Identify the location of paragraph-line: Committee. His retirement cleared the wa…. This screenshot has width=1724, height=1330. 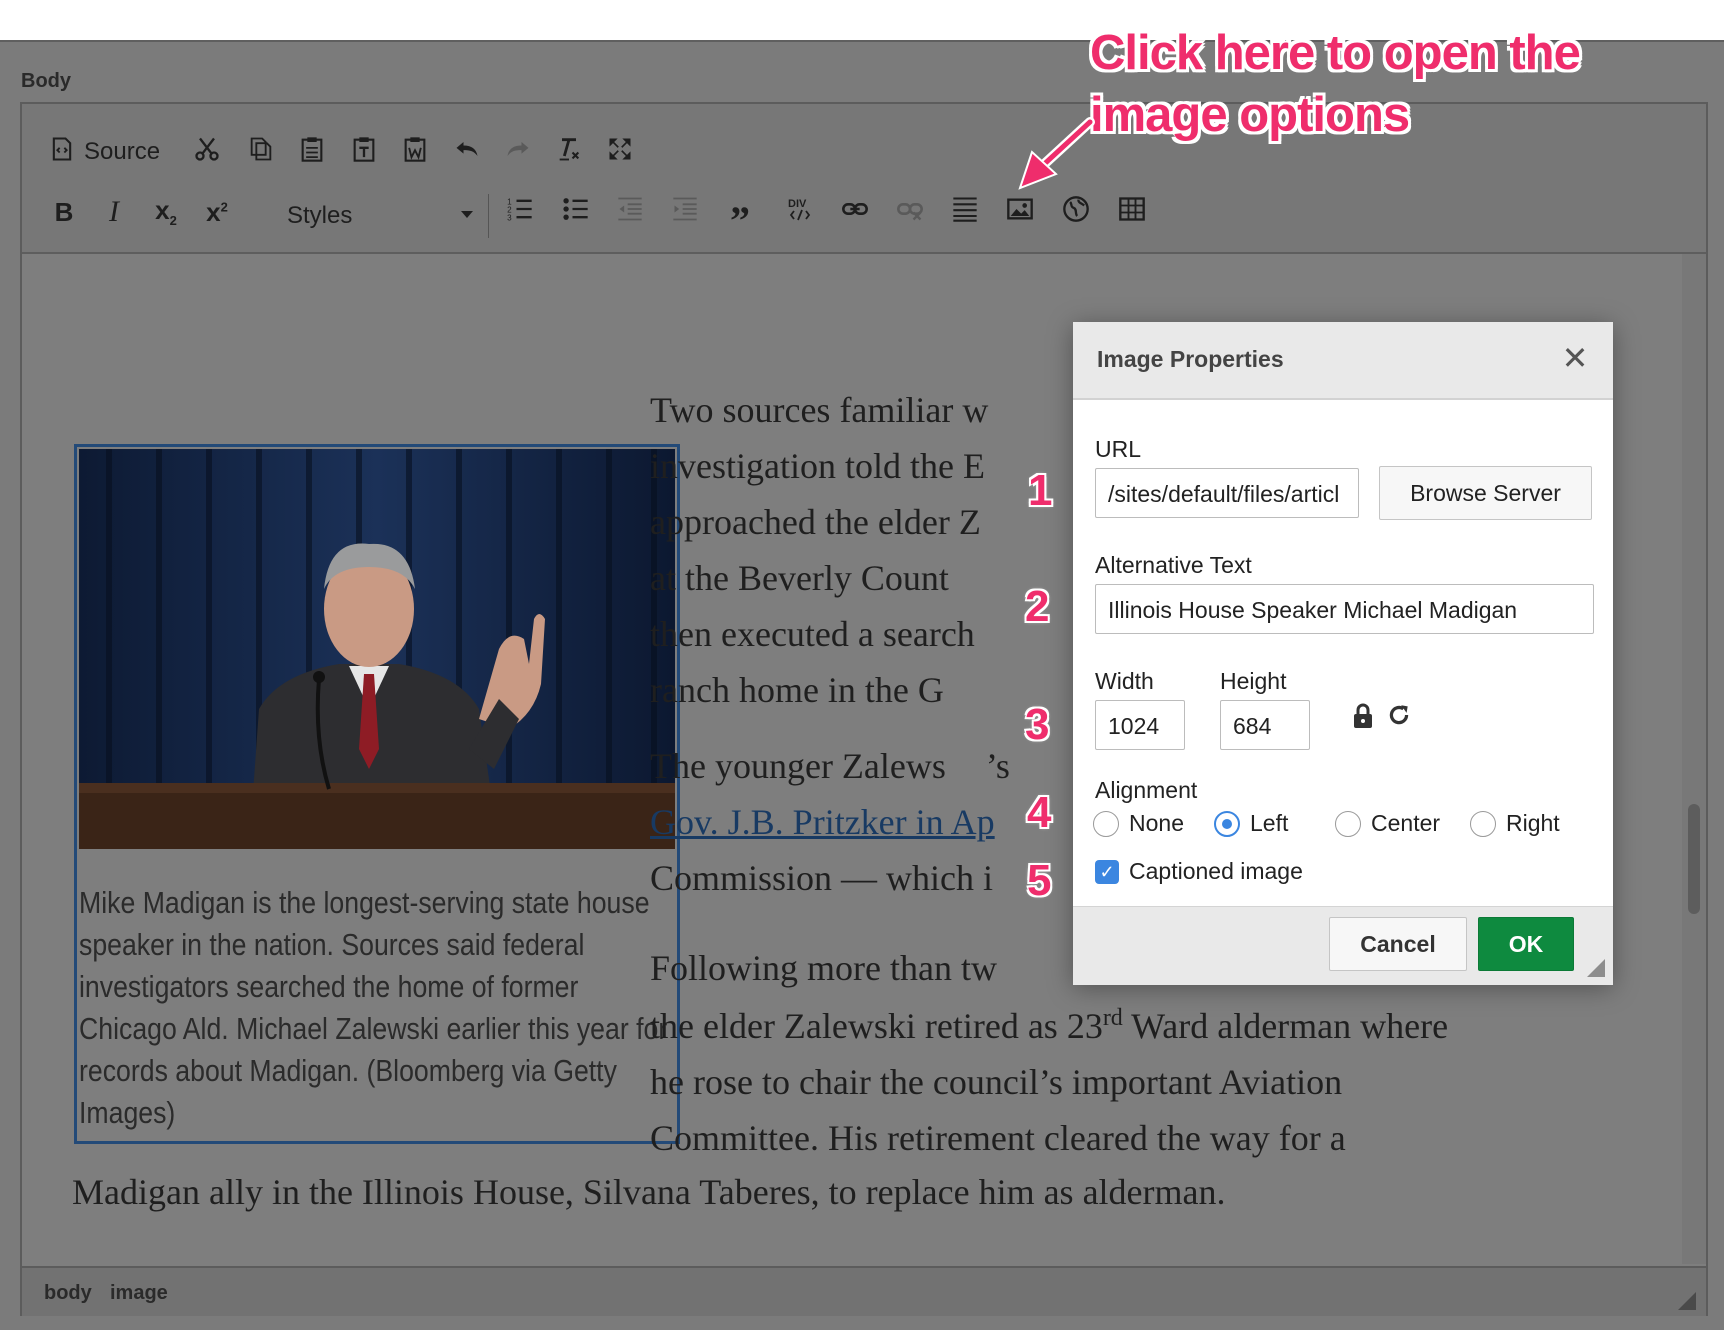
(998, 1138).